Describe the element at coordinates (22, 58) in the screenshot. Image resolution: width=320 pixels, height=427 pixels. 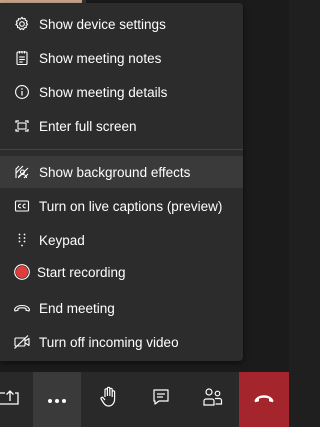
I see `notes-icon` at that location.